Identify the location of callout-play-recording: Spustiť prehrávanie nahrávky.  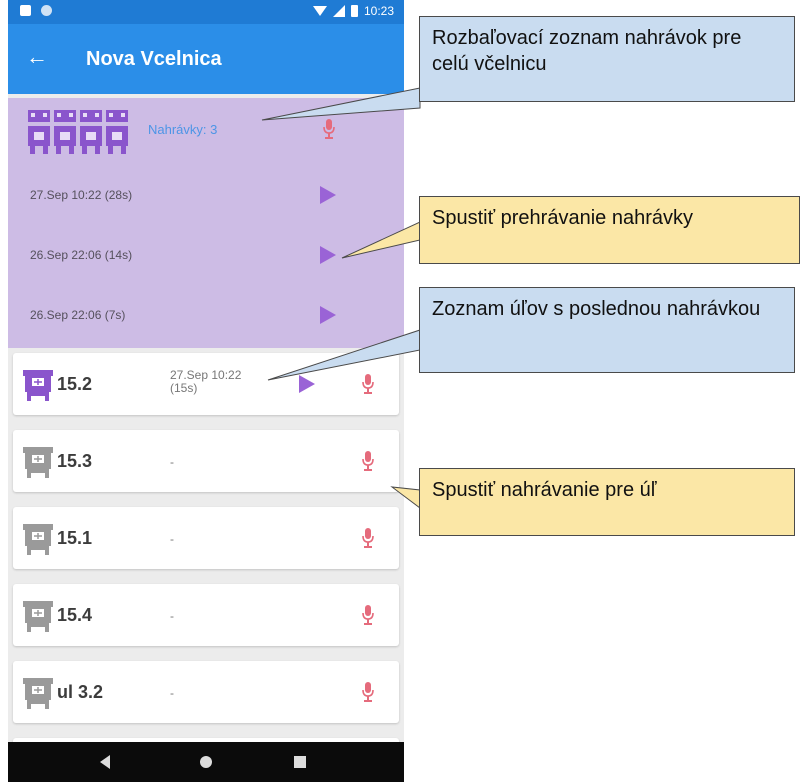
(609, 230).